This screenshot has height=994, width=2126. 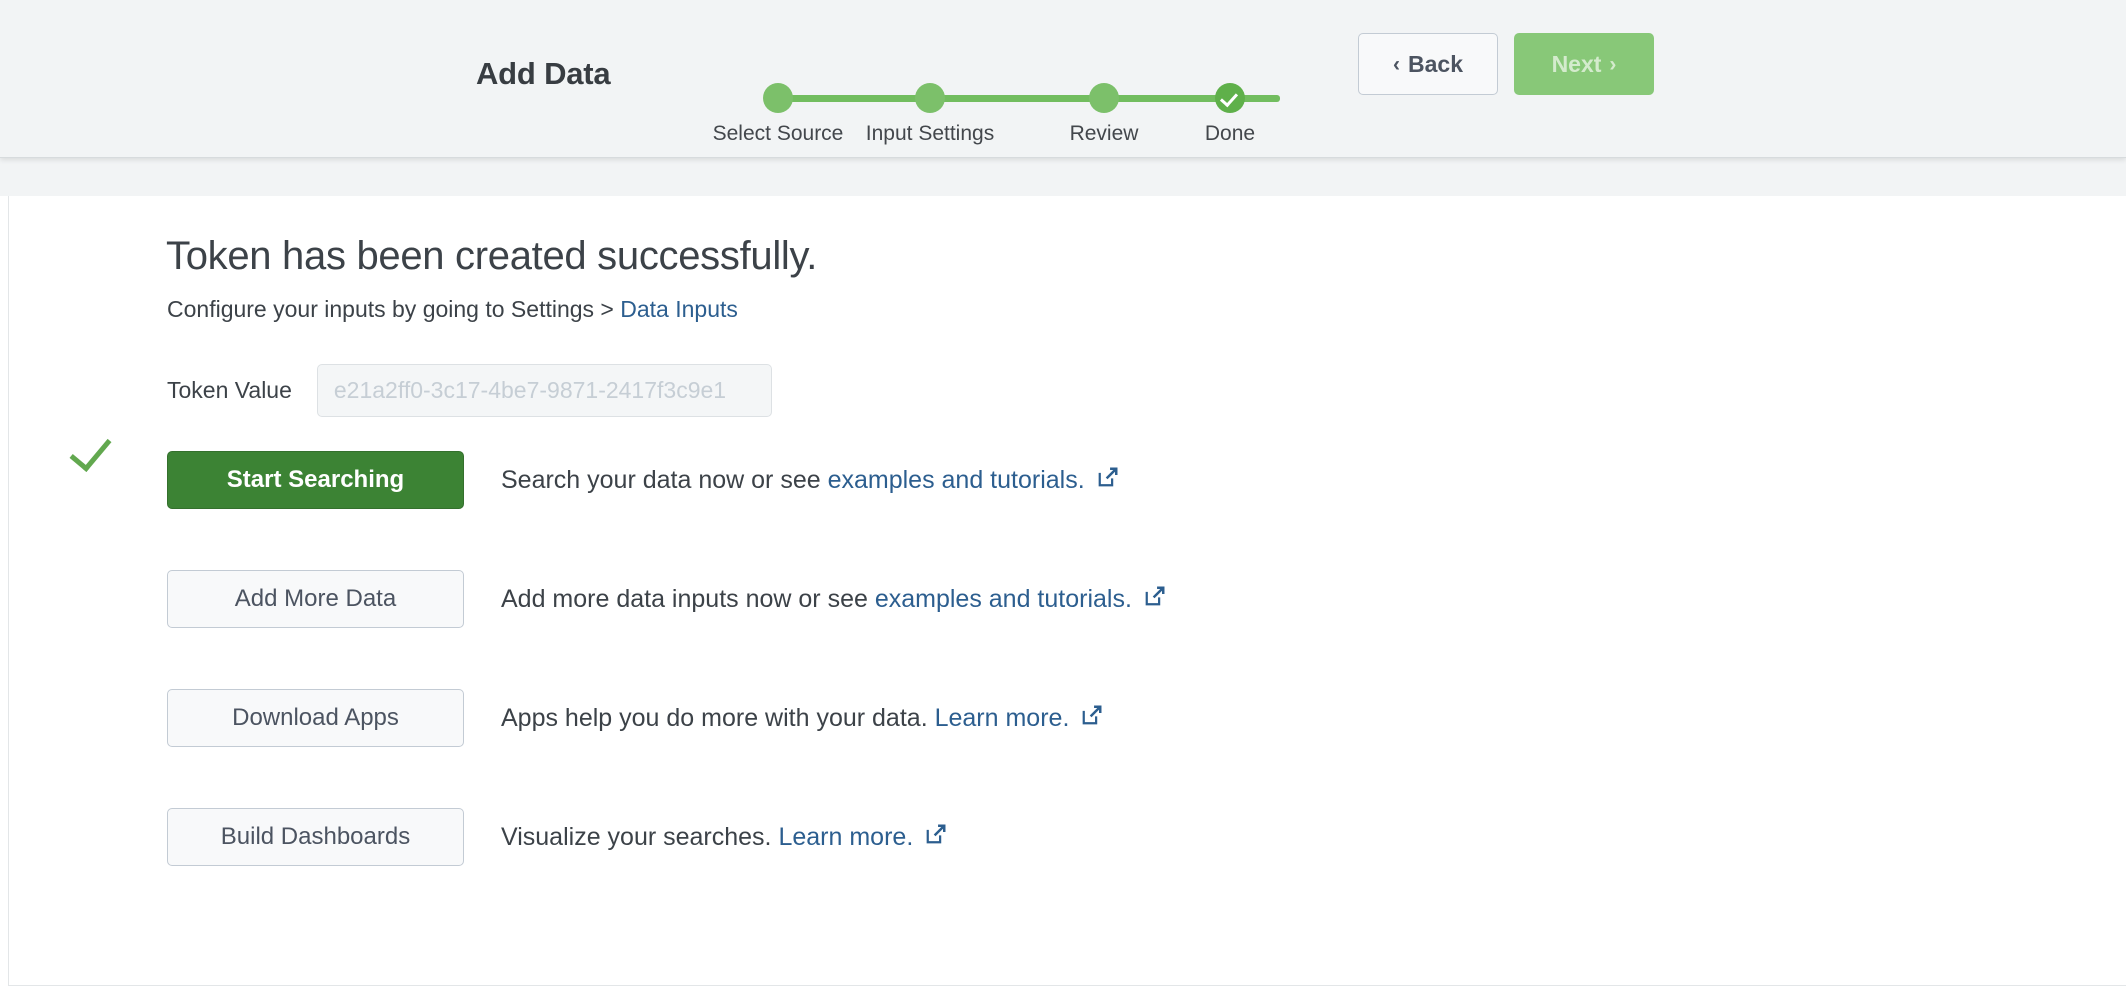 What do you see at coordinates (315, 599) in the screenshot?
I see `add-more-data-button: Add More Data` at bounding box center [315, 599].